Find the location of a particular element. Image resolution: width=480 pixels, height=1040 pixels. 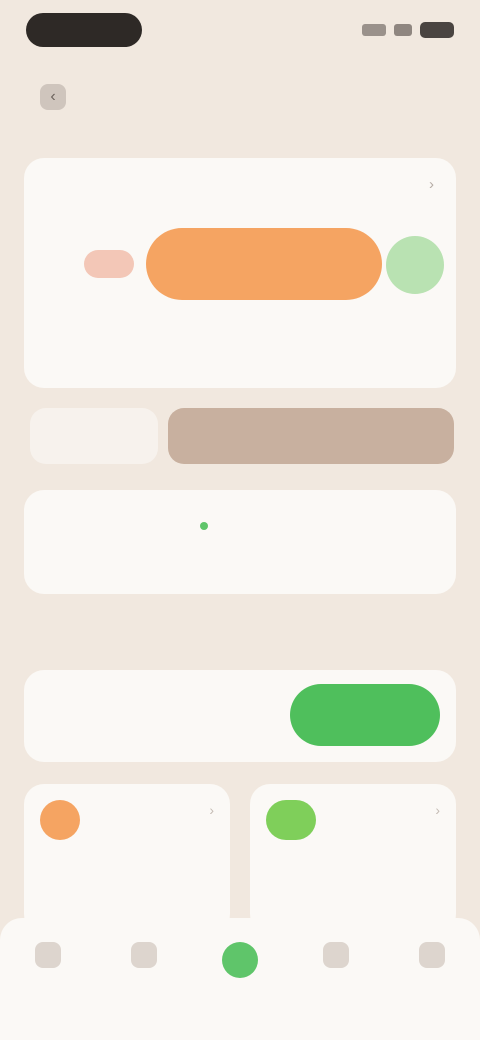

status-icons is located at coordinates (408, 30).